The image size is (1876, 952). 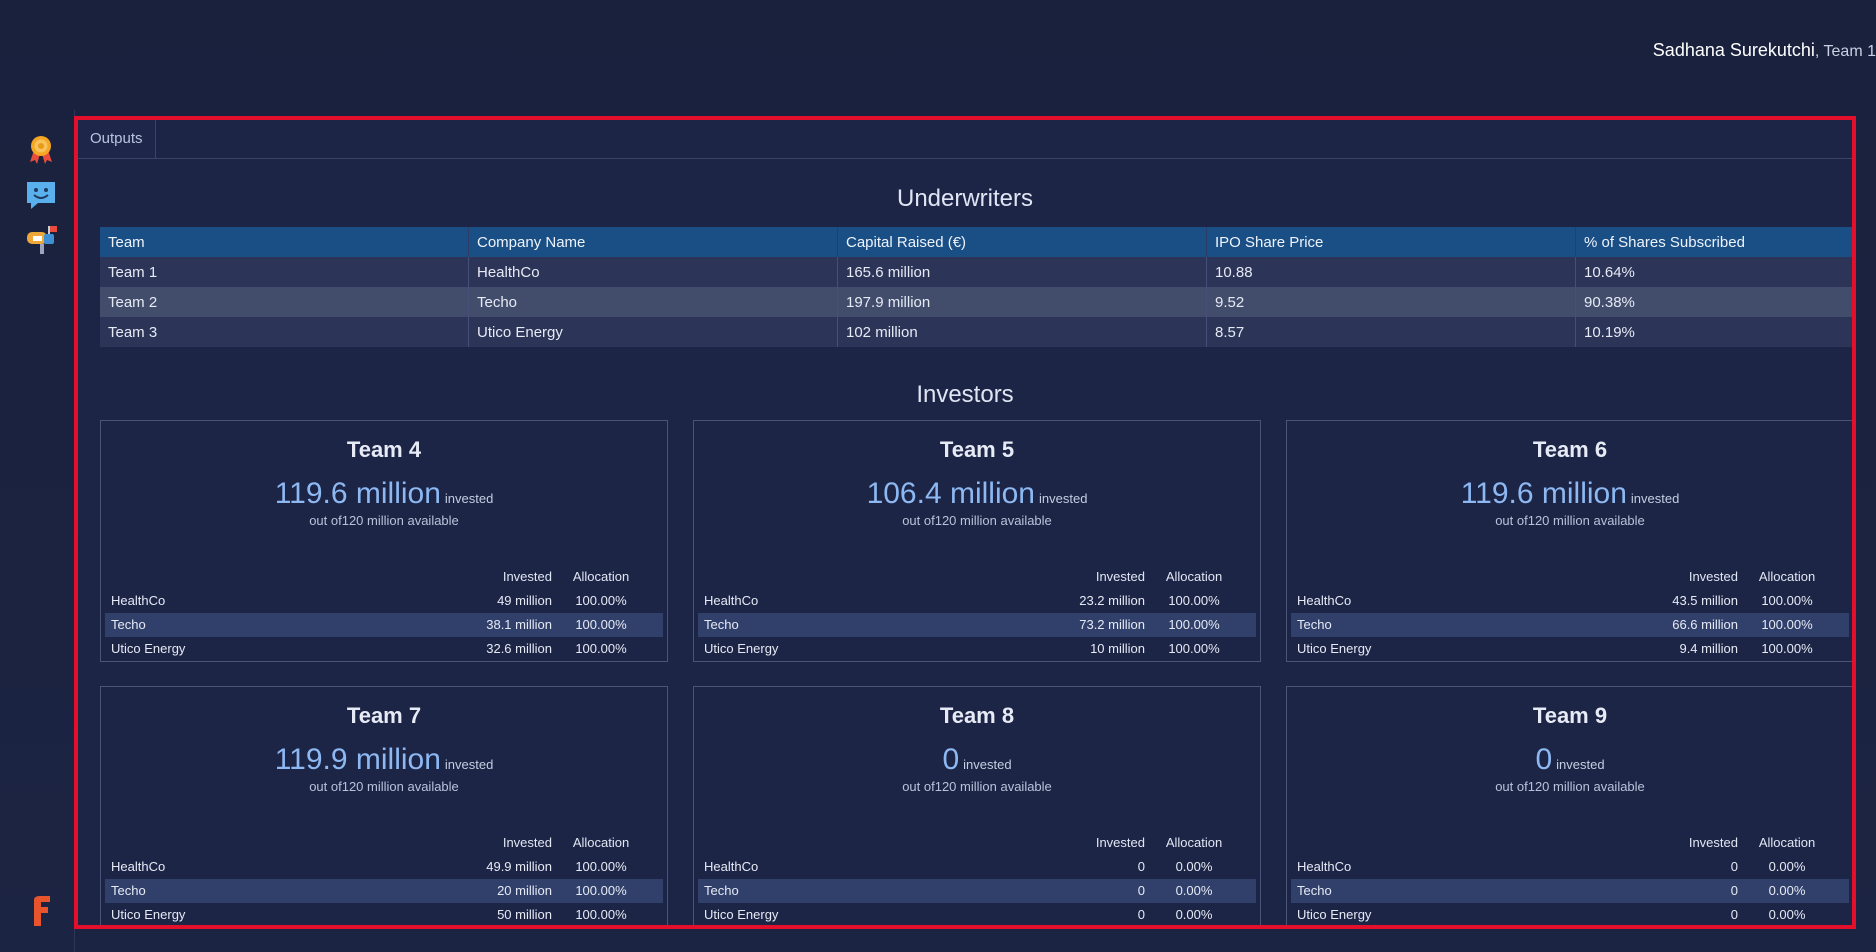 I want to click on column-header: IPO Share Price, so click(x=1391, y=242).